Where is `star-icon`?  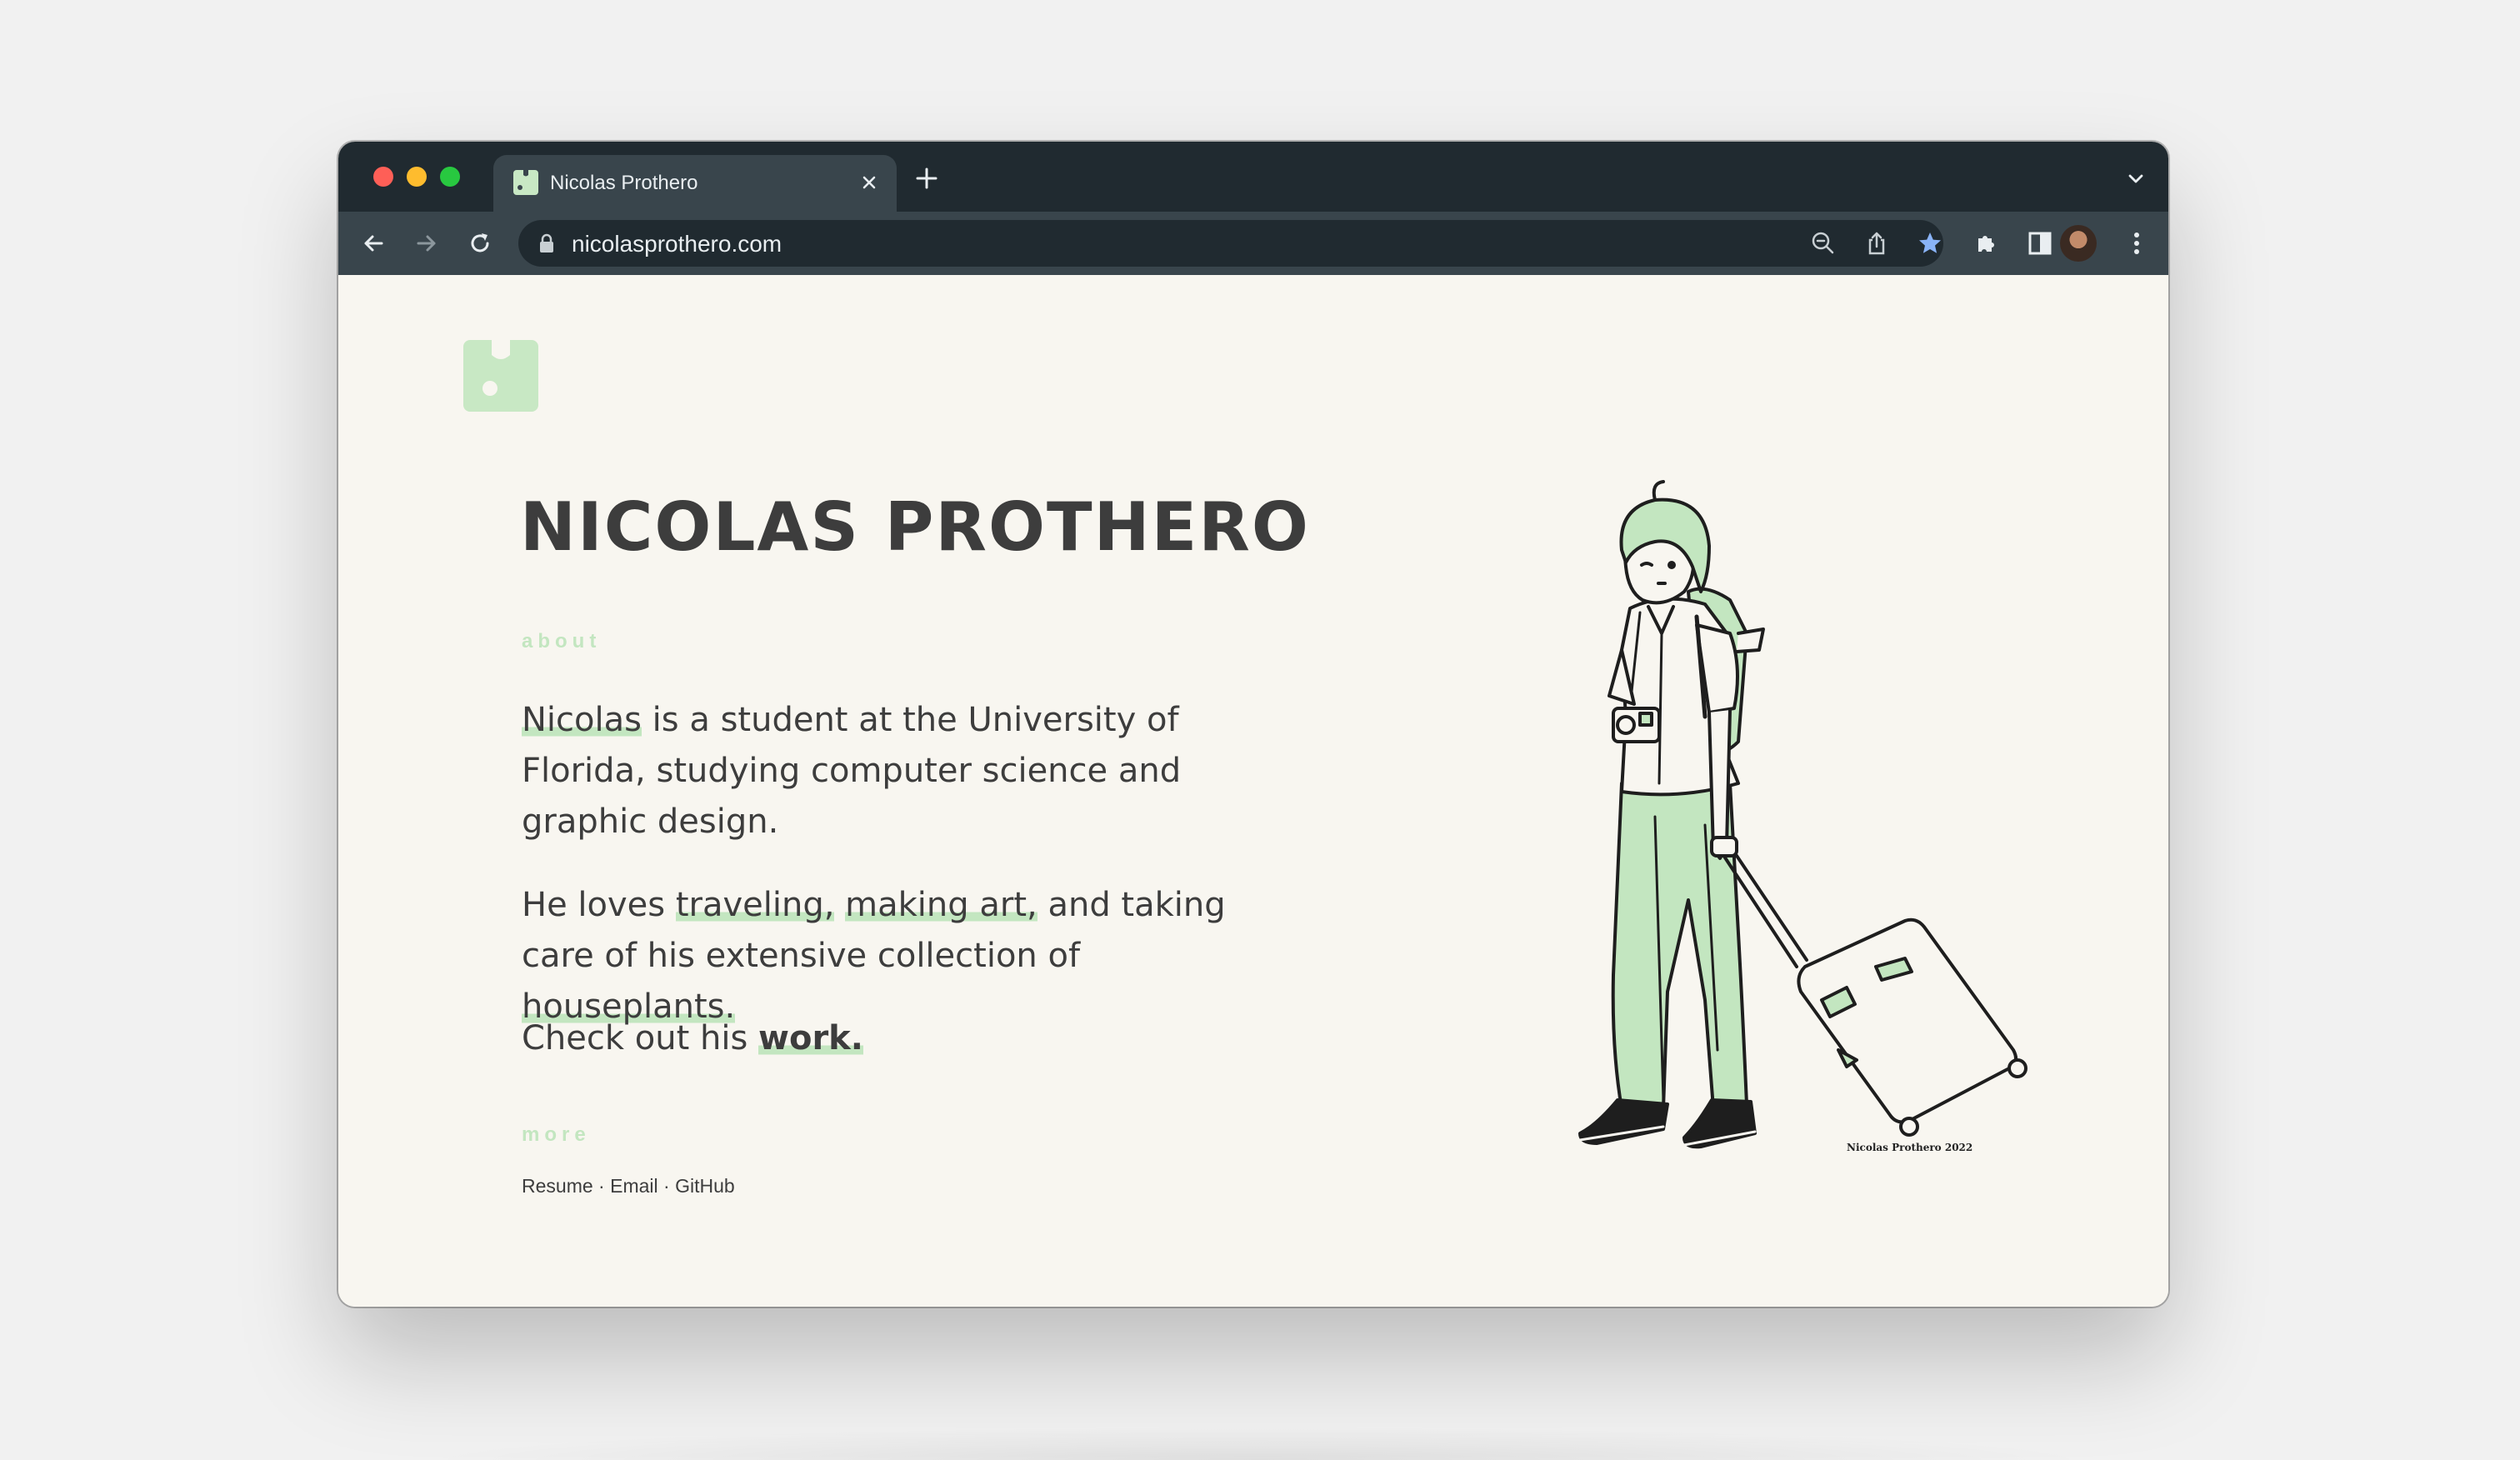 star-icon is located at coordinates (1930, 243).